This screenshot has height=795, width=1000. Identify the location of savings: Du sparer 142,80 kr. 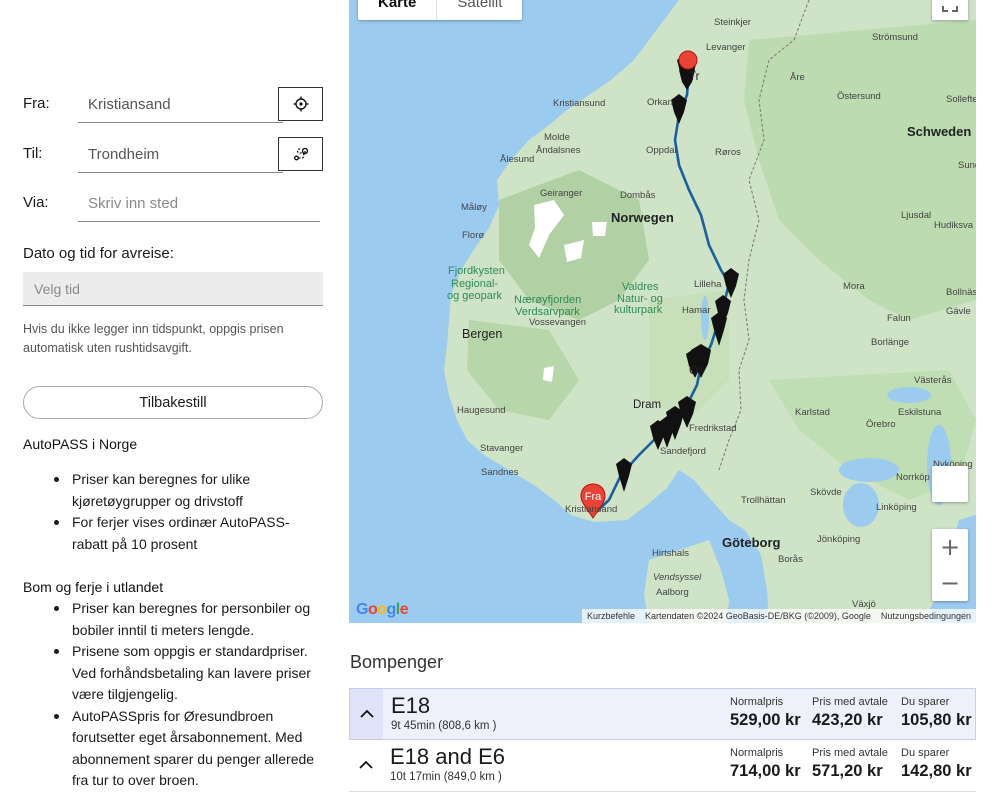
(936, 764).